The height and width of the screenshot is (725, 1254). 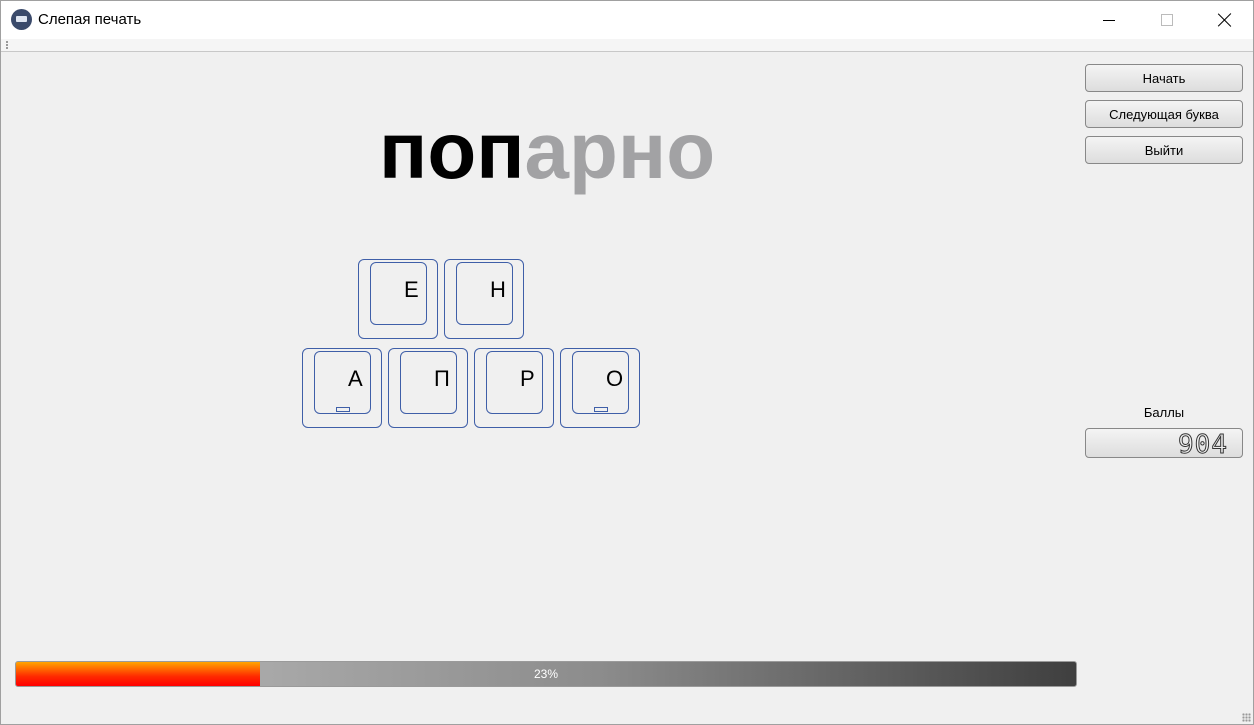 I want to click on key-label: Н, so click(x=498, y=289).